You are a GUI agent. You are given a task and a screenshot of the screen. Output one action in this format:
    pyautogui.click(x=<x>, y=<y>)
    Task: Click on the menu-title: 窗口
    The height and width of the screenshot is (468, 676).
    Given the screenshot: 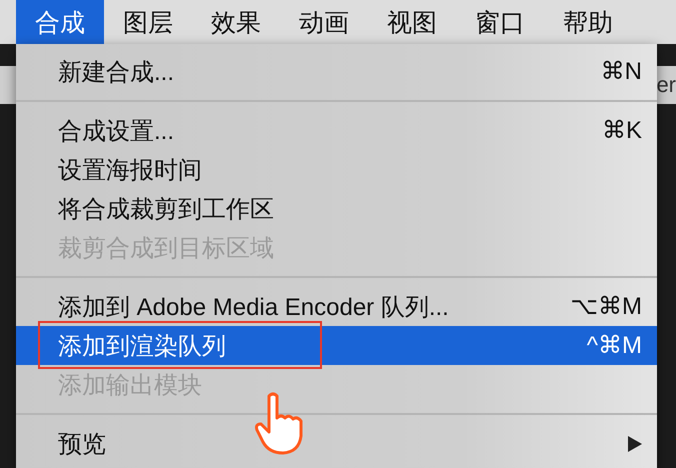 What is the action you would take?
    pyautogui.click(x=500, y=22)
    